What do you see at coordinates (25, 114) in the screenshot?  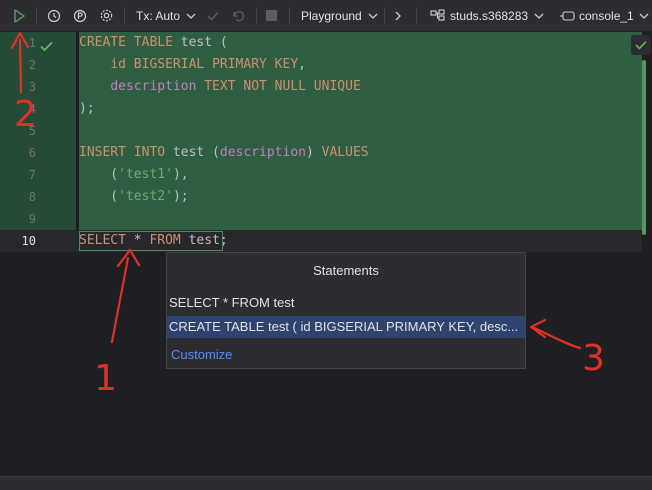 I see `annotation-label-2: 2` at bounding box center [25, 114].